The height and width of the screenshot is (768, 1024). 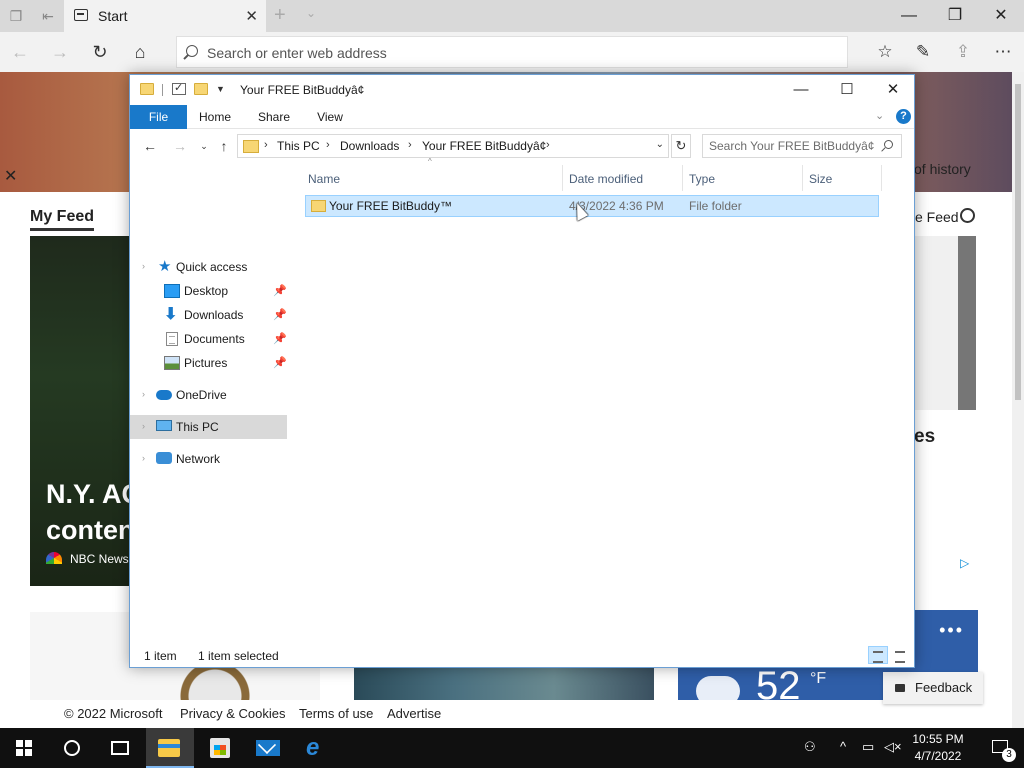 What do you see at coordinates (208, 363) in the screenshot?
I see `nav-pictures: Pictures 📌` at bounding box center [208, 363].